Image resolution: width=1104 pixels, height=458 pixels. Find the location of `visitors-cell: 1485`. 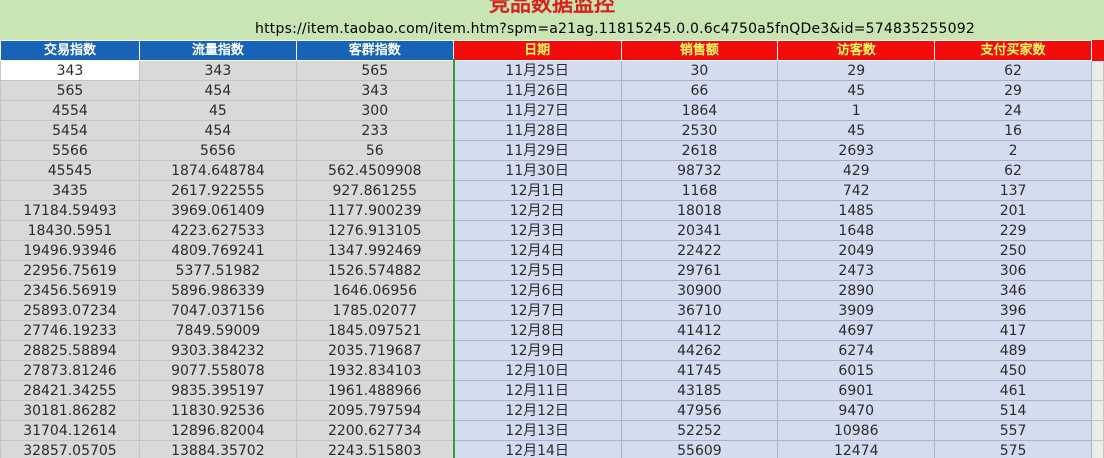

visitors-cell: 1485 is located at coordinates (856, 210).